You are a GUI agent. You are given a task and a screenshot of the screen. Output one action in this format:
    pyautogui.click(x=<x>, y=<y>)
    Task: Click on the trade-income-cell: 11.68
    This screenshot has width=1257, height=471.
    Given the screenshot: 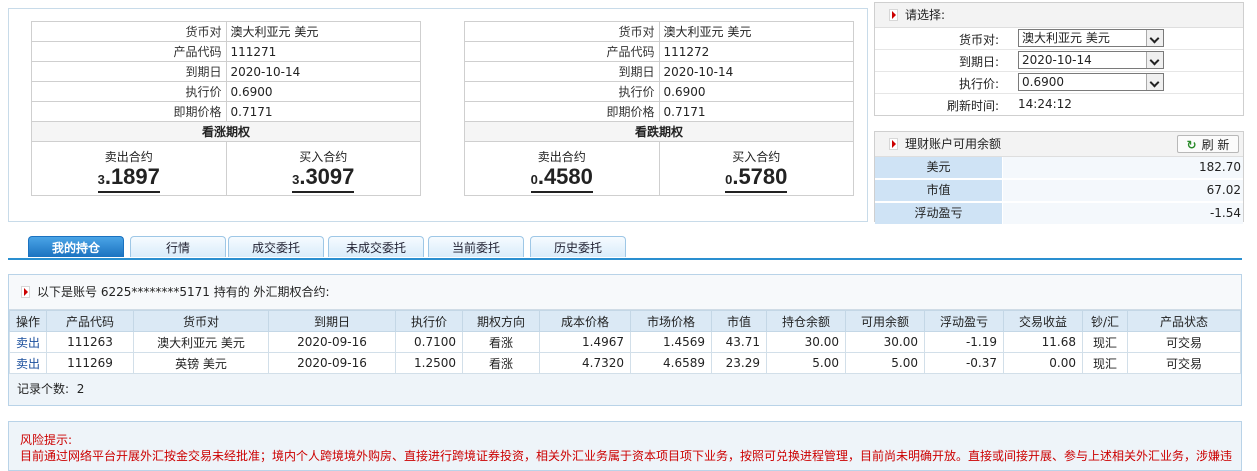 What is the action you would take?
    pyautogui.click(x=1043, y=342)
    